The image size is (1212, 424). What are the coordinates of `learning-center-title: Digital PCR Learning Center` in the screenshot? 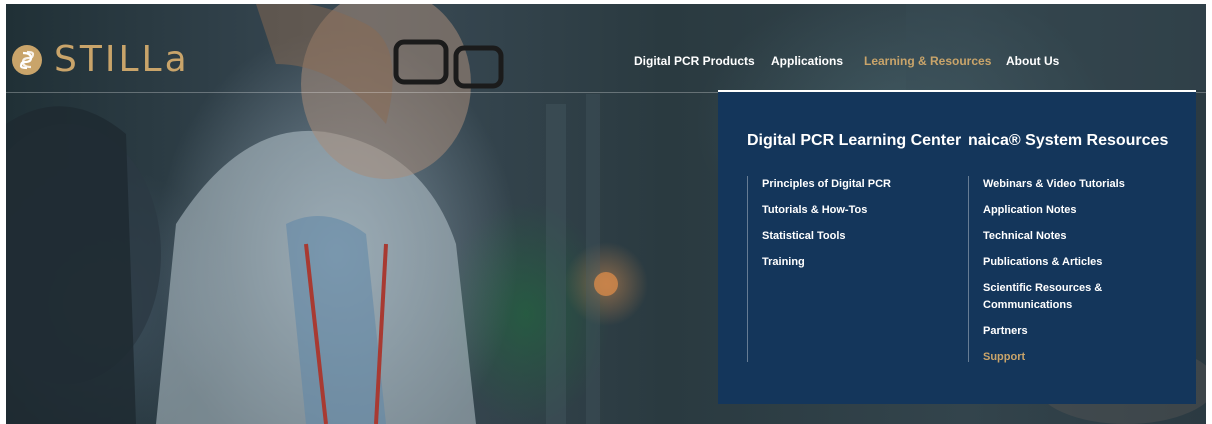 It's located at (854, 141).